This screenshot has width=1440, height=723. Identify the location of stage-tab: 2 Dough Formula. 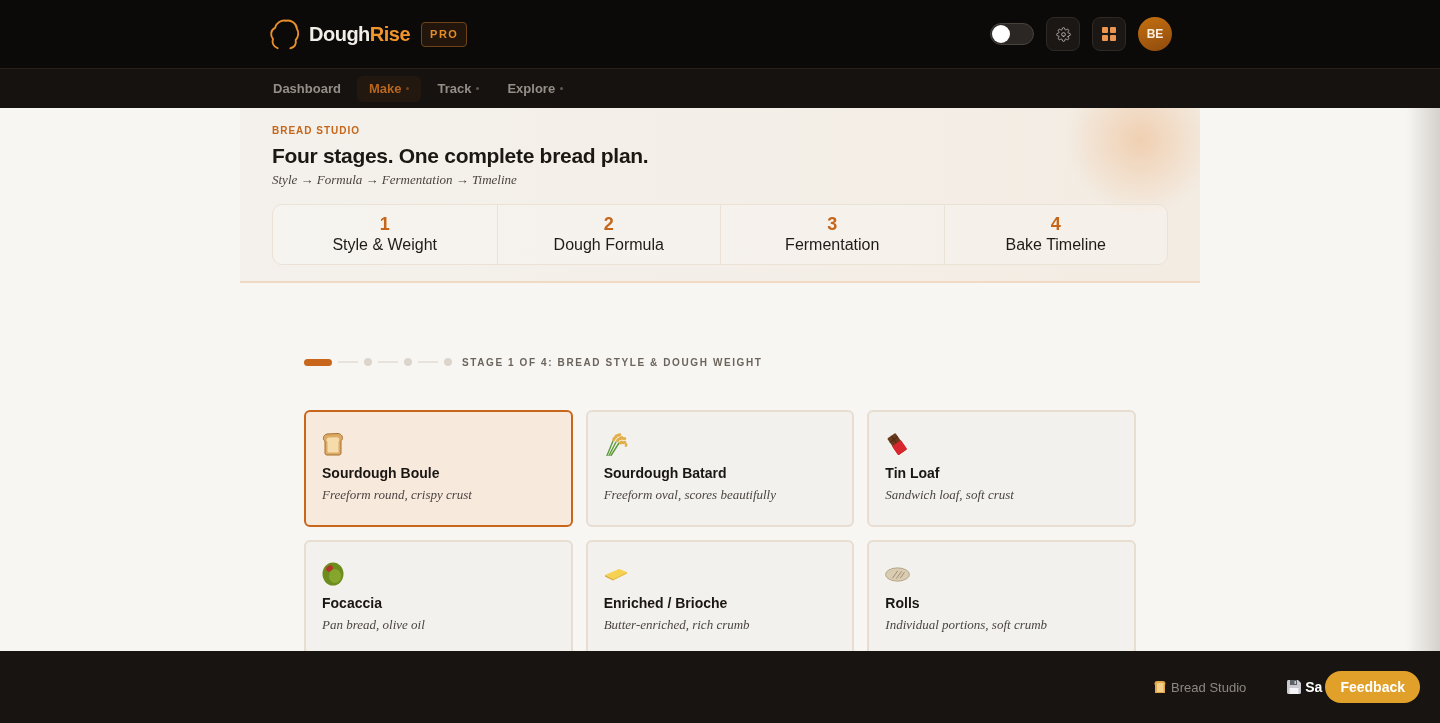
(608, 234).